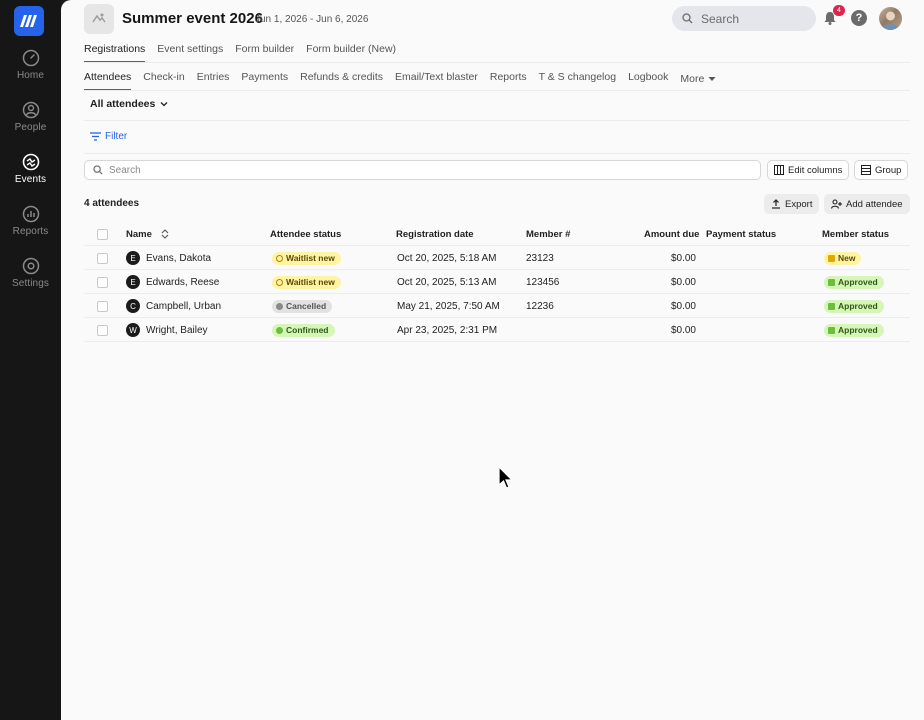 Image resolution: width=924 pixels, height=720 pixels. Describe the element at coordinates (855, 234) in the screenshot. I see `column-header-member-status: Member status` at that location.